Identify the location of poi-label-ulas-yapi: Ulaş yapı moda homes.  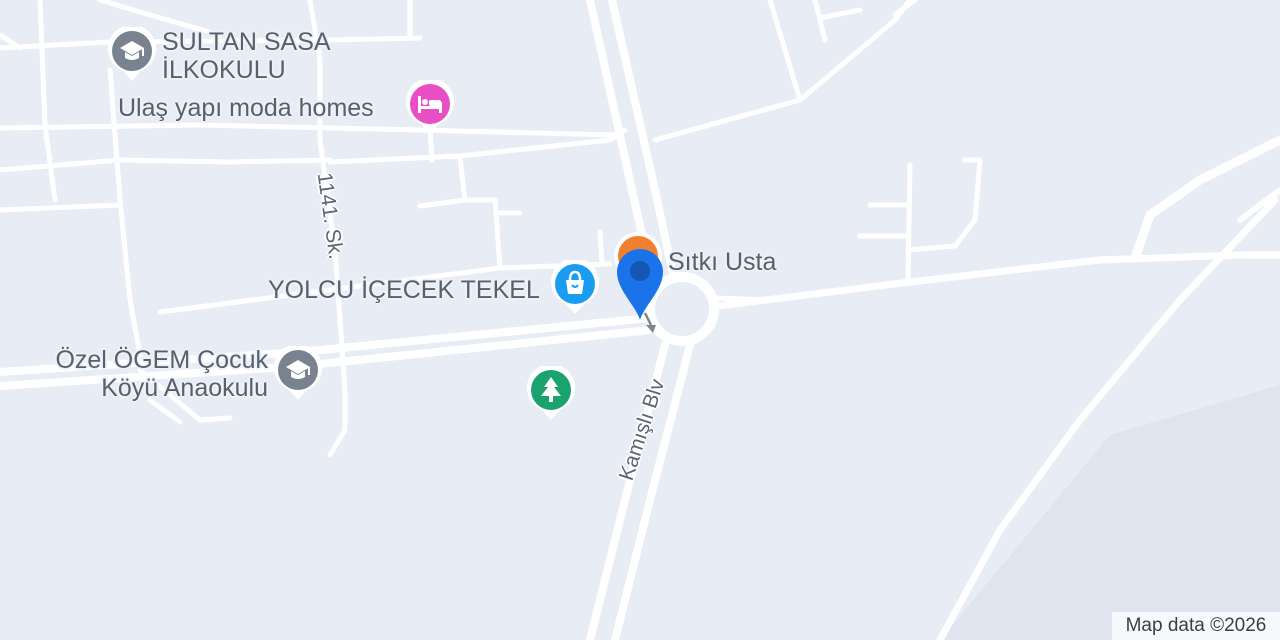
(246, 108).